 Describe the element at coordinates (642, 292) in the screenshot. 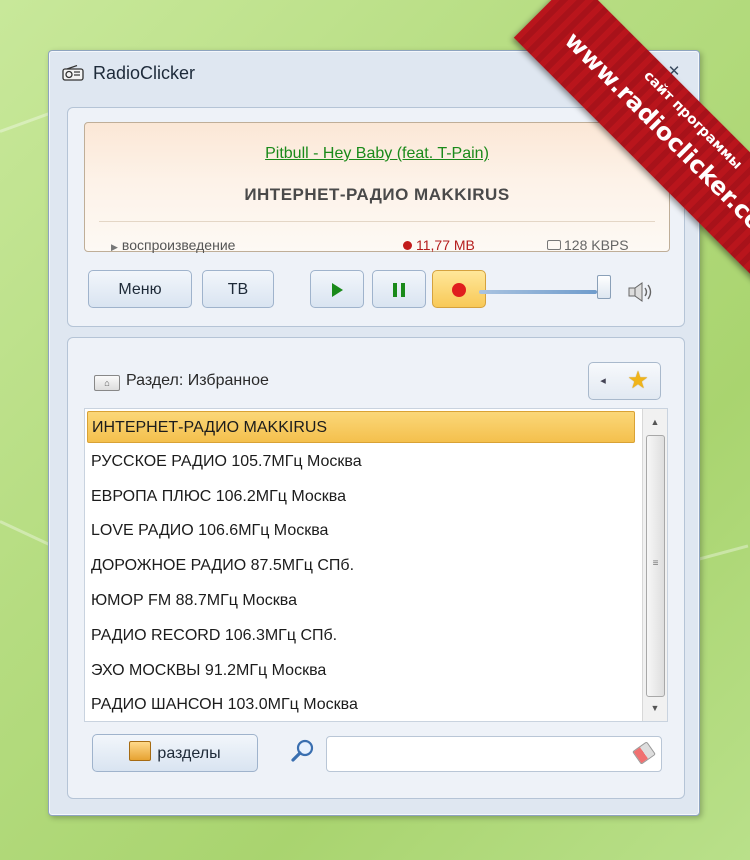

I see `speaker-icon` at that location.